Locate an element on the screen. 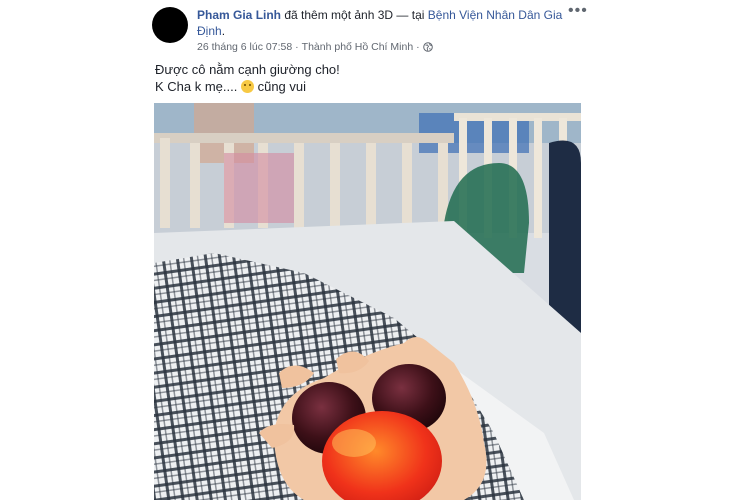 The height and width of the screenshot is (500, 750). location-suffix: . is located at coordinates (223, 31).